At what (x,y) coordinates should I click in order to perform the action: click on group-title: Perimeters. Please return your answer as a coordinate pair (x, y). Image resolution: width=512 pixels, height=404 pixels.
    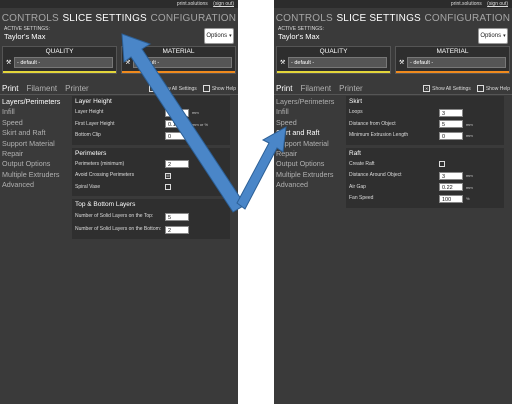
    Looking at the image, I should click on (91, 153).